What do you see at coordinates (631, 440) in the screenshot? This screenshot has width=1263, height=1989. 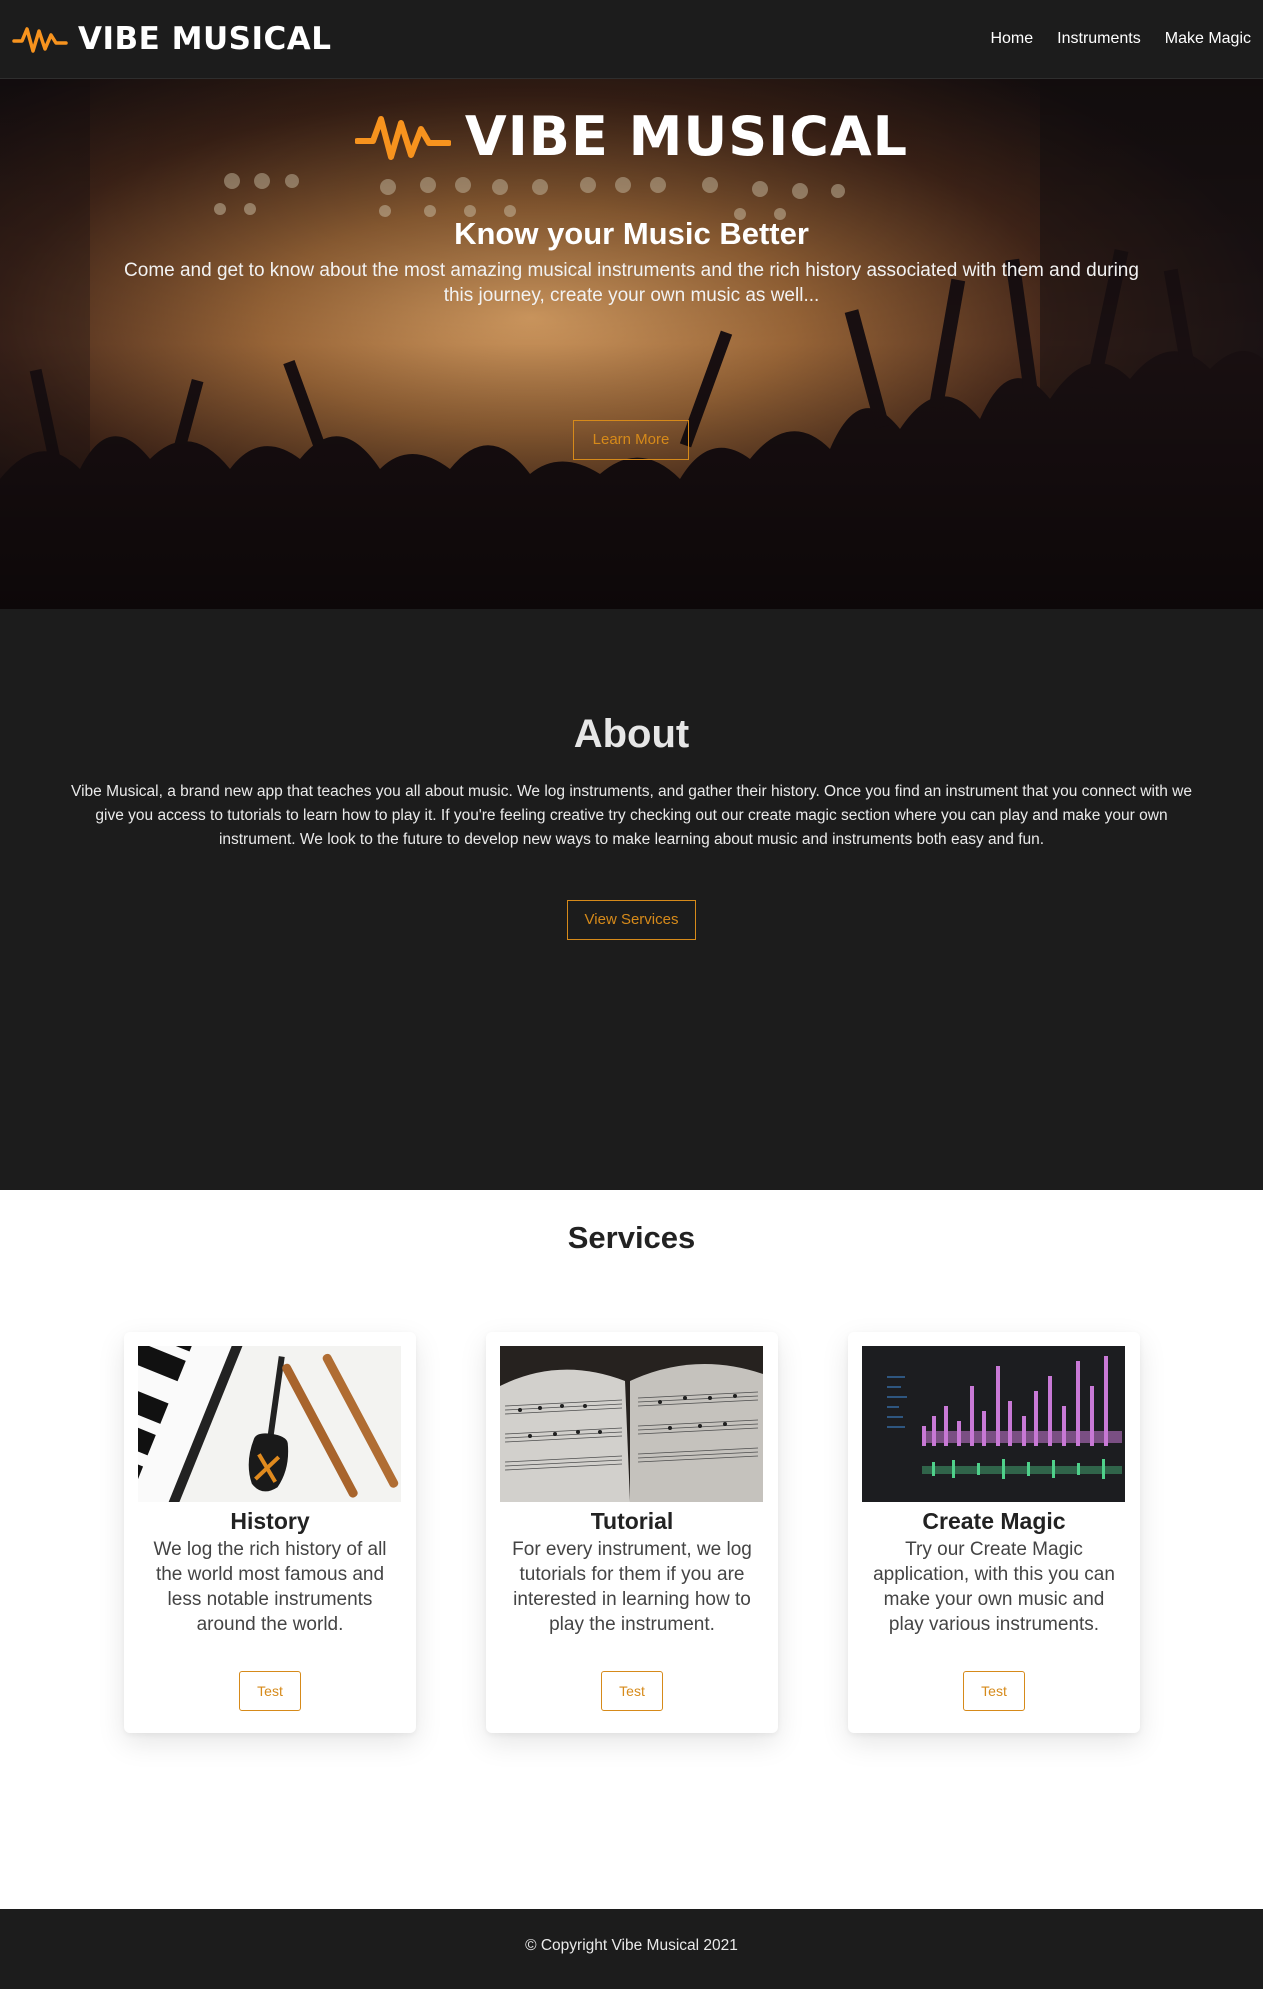 I see `learn-more-button: Learn More` at bounding box center [631, 440].